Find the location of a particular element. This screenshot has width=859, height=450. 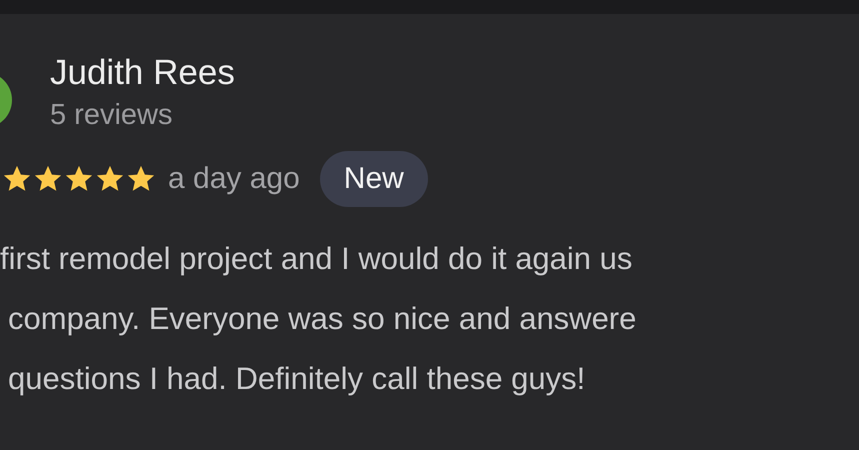

review-text-line: questions I had. Definitely call these guys! is located at coordinates (297, 379).